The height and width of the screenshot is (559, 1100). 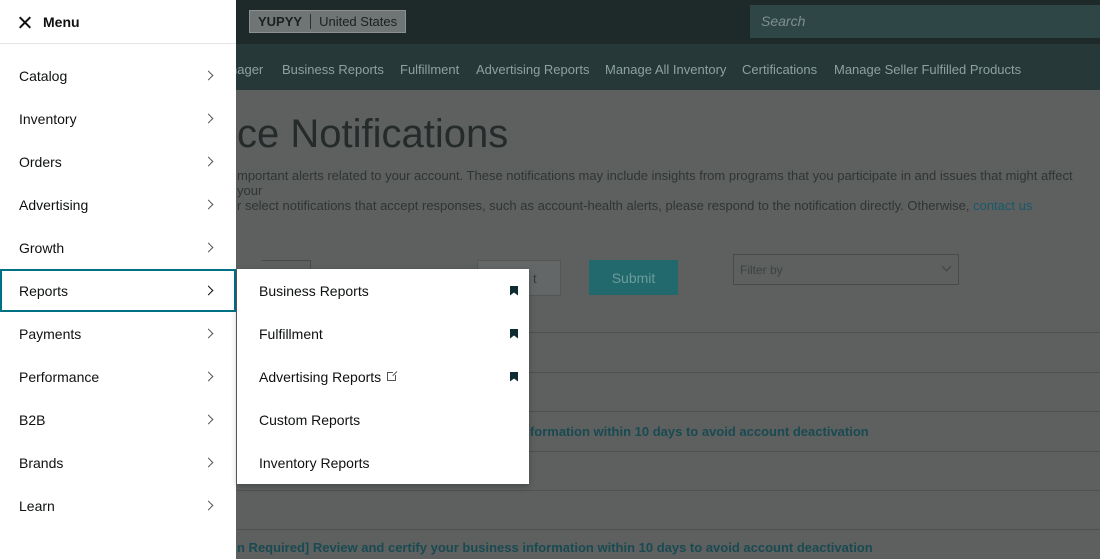 I want to click on menu-item-label: Brands, so click(x=41, y=462).